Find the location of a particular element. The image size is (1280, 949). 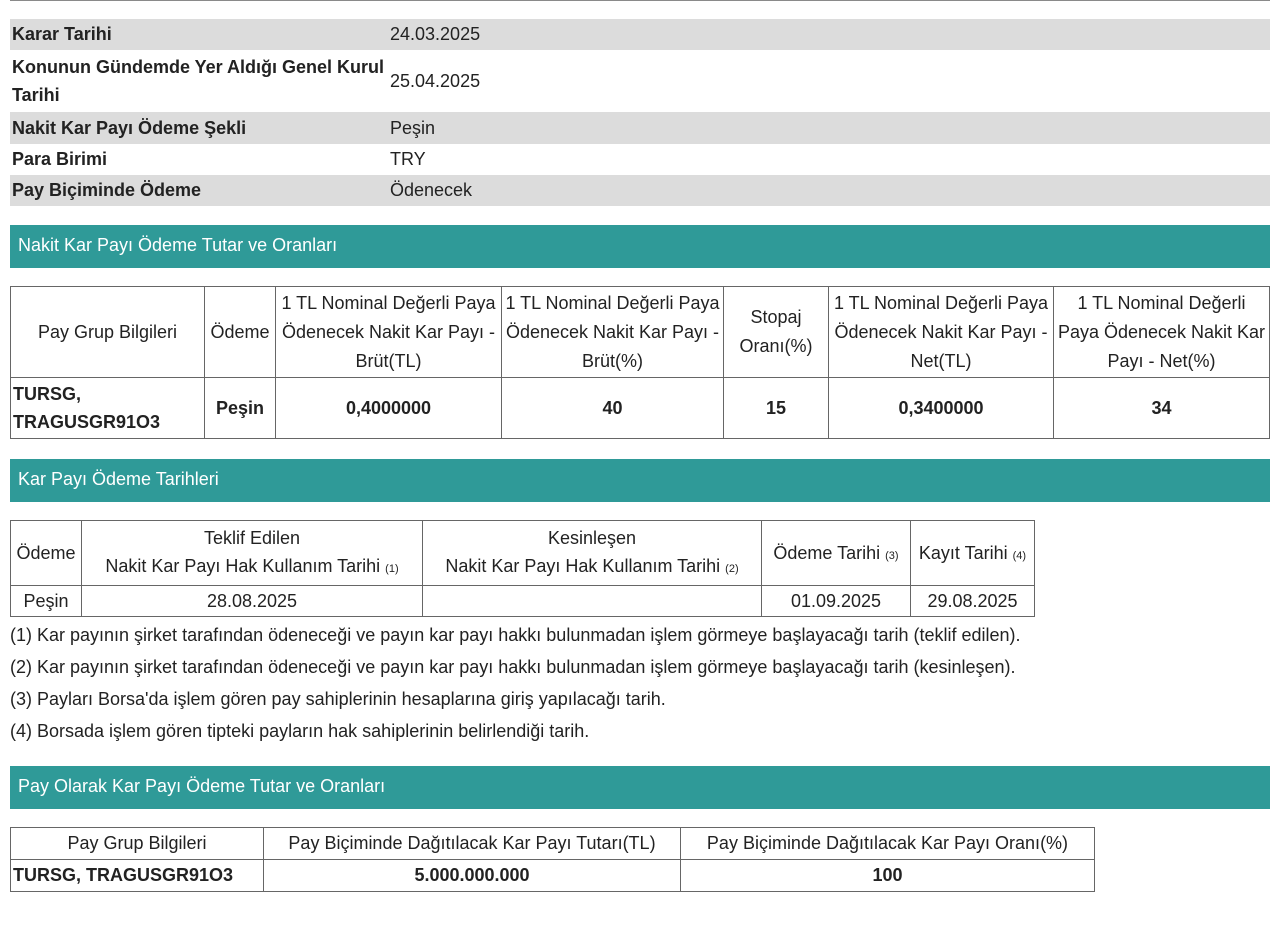

info-row: Karar Tarihi 24.03.2025 is located at coordinates (640, 34).